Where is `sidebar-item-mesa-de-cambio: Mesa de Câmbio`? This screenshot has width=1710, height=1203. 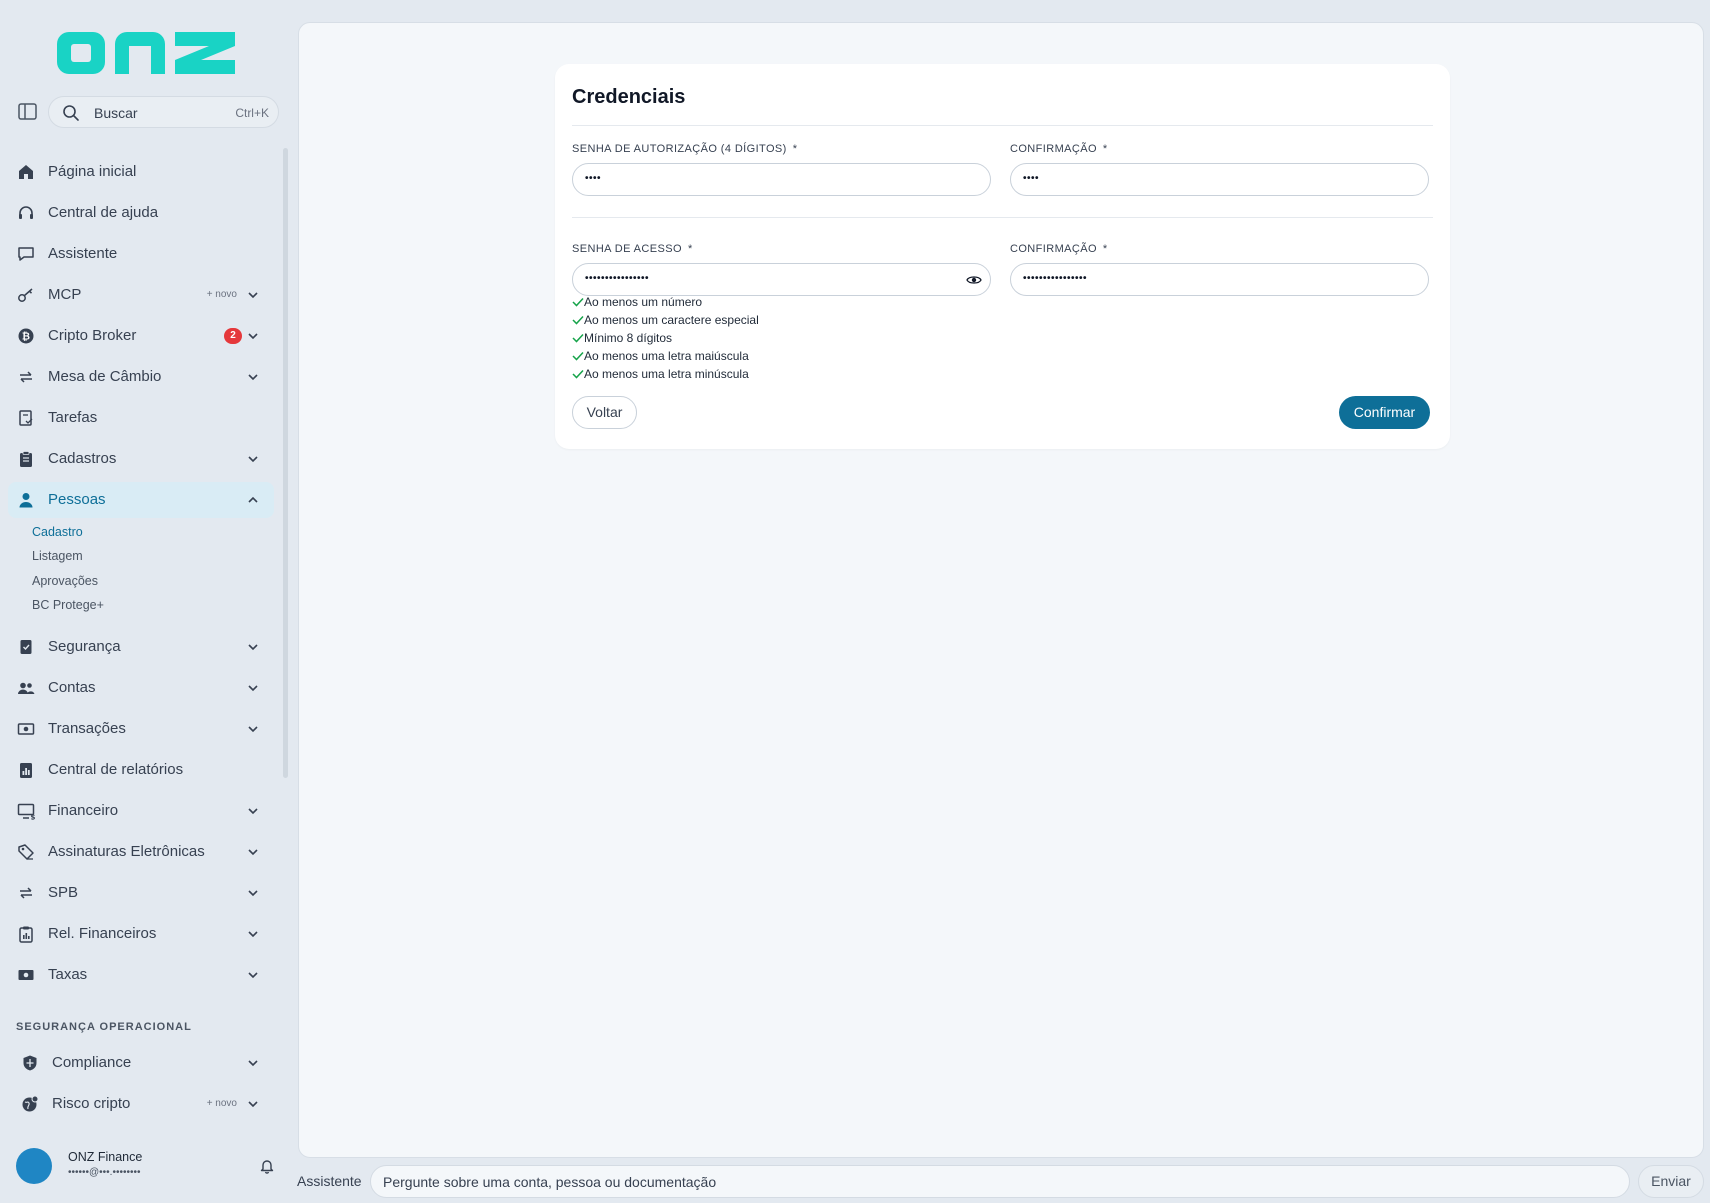 sidebar-item-mesa-de-cambio: Mesa de Câmbio is located at coordinates (141, 377).